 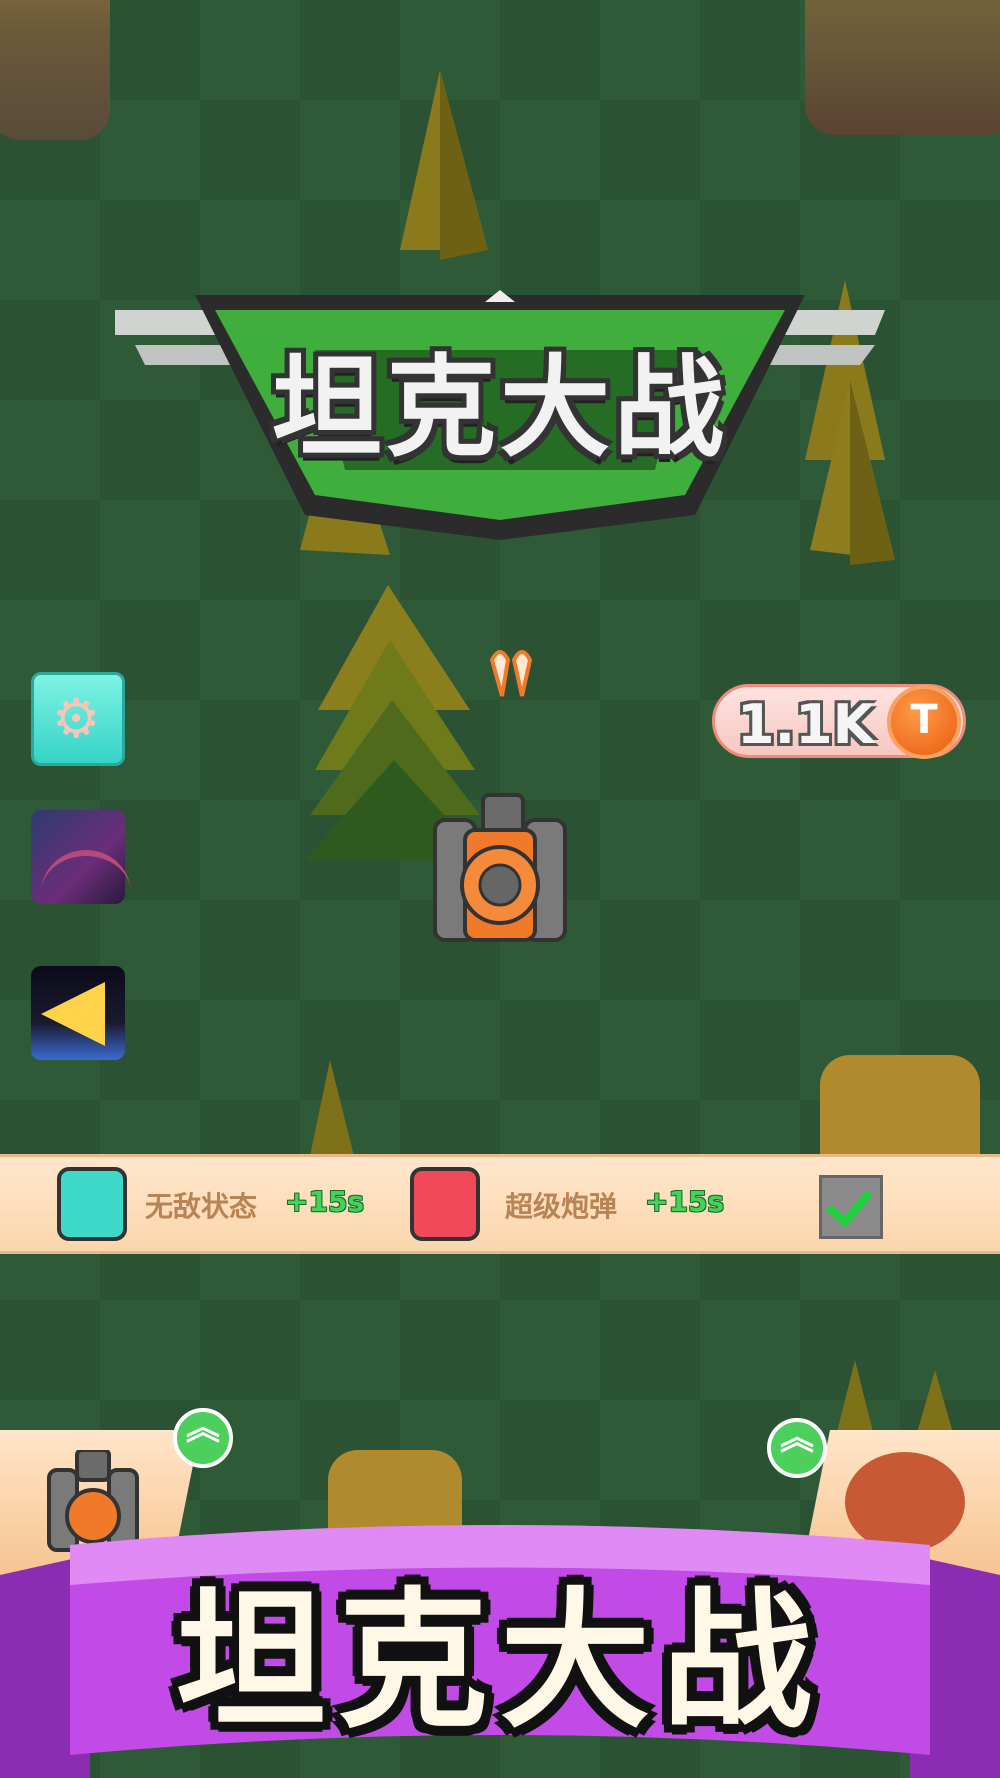 I want to click on weapon-upgrade-arrow: ︽, so click(x=797, y=1448).